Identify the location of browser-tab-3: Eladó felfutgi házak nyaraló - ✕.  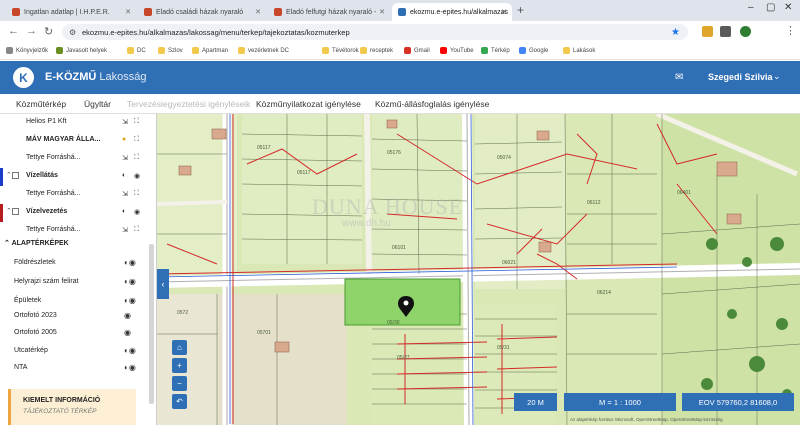
(329, 12).